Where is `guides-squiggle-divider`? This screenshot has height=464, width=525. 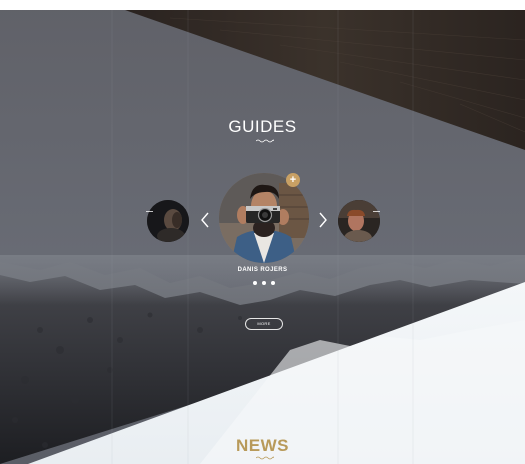
guides-squiggle-divider is located at coordinates (265, 141).